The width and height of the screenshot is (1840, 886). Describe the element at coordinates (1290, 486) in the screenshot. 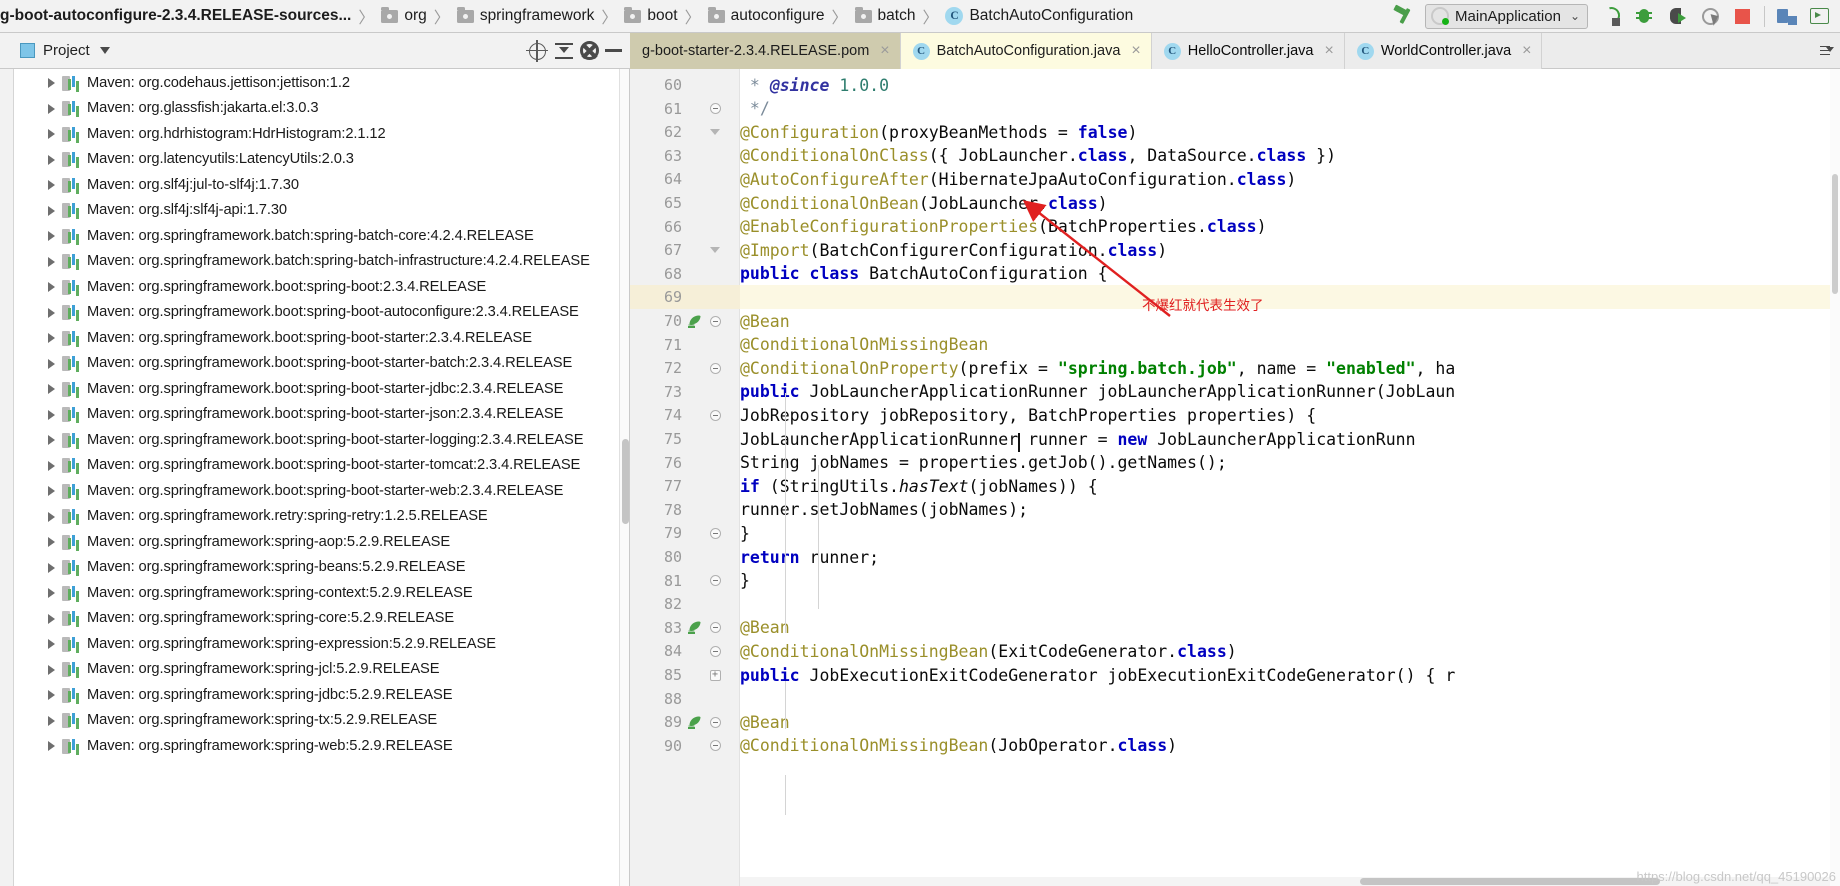

I see `code-line: if (StringUtils. hasText (jobNames)) {` at that location.